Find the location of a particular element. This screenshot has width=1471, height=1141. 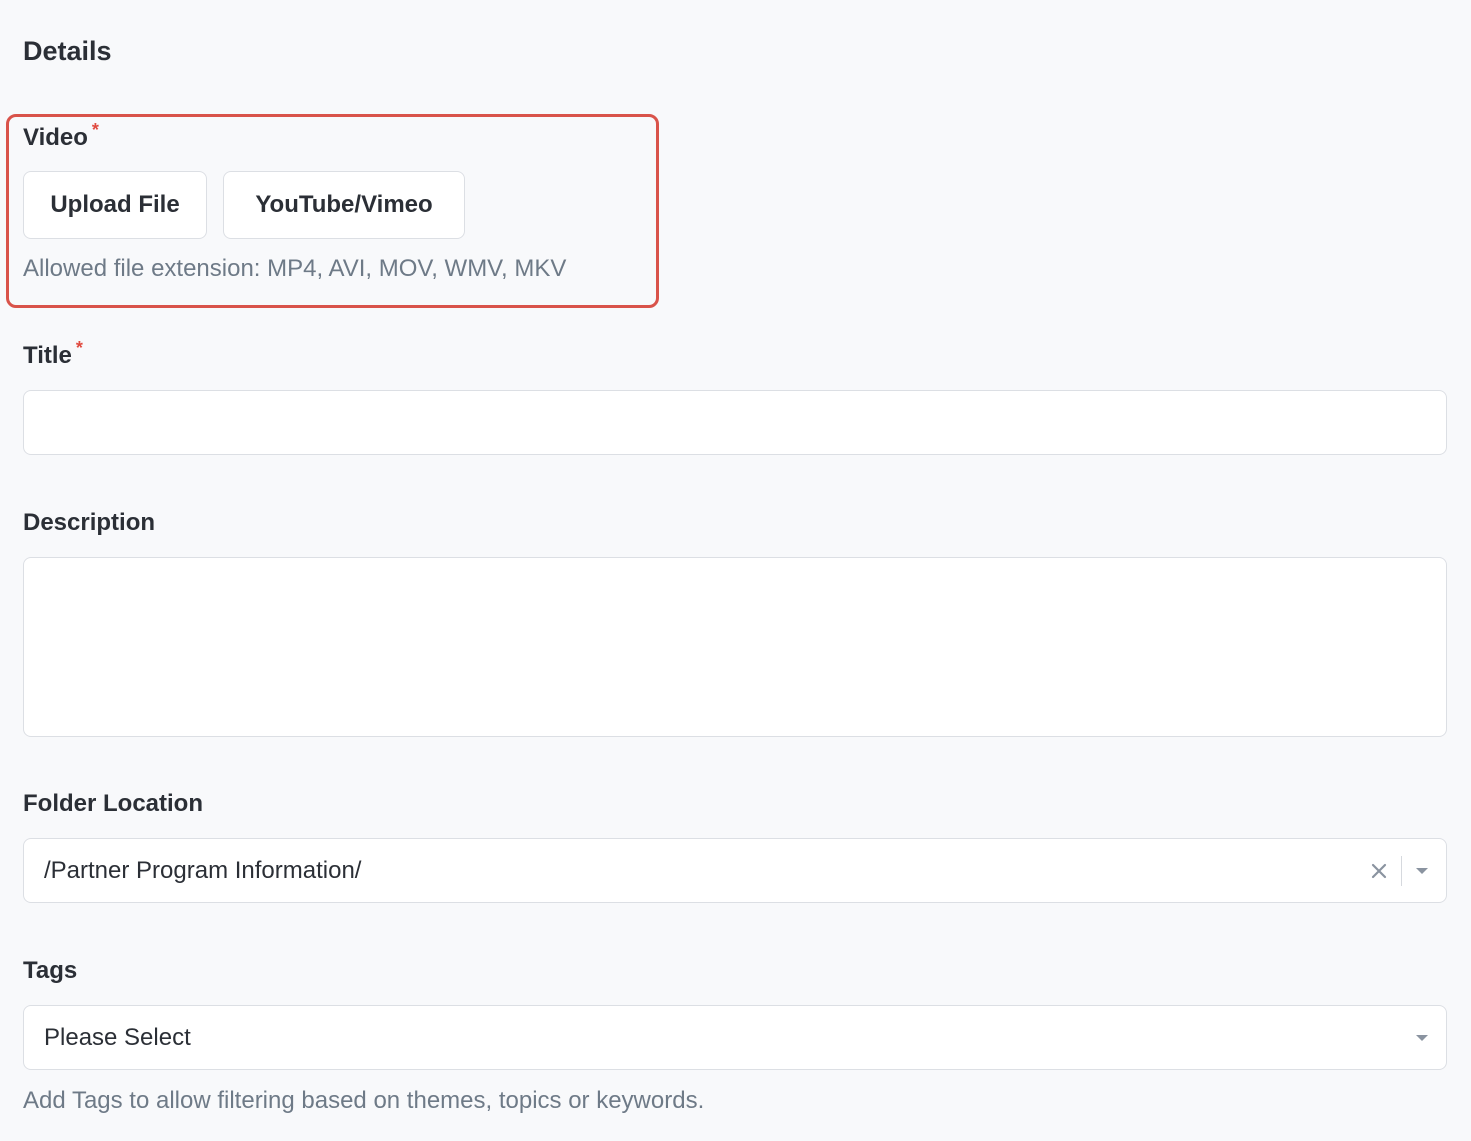

description-label: Description is located at coordinates (89, 522).